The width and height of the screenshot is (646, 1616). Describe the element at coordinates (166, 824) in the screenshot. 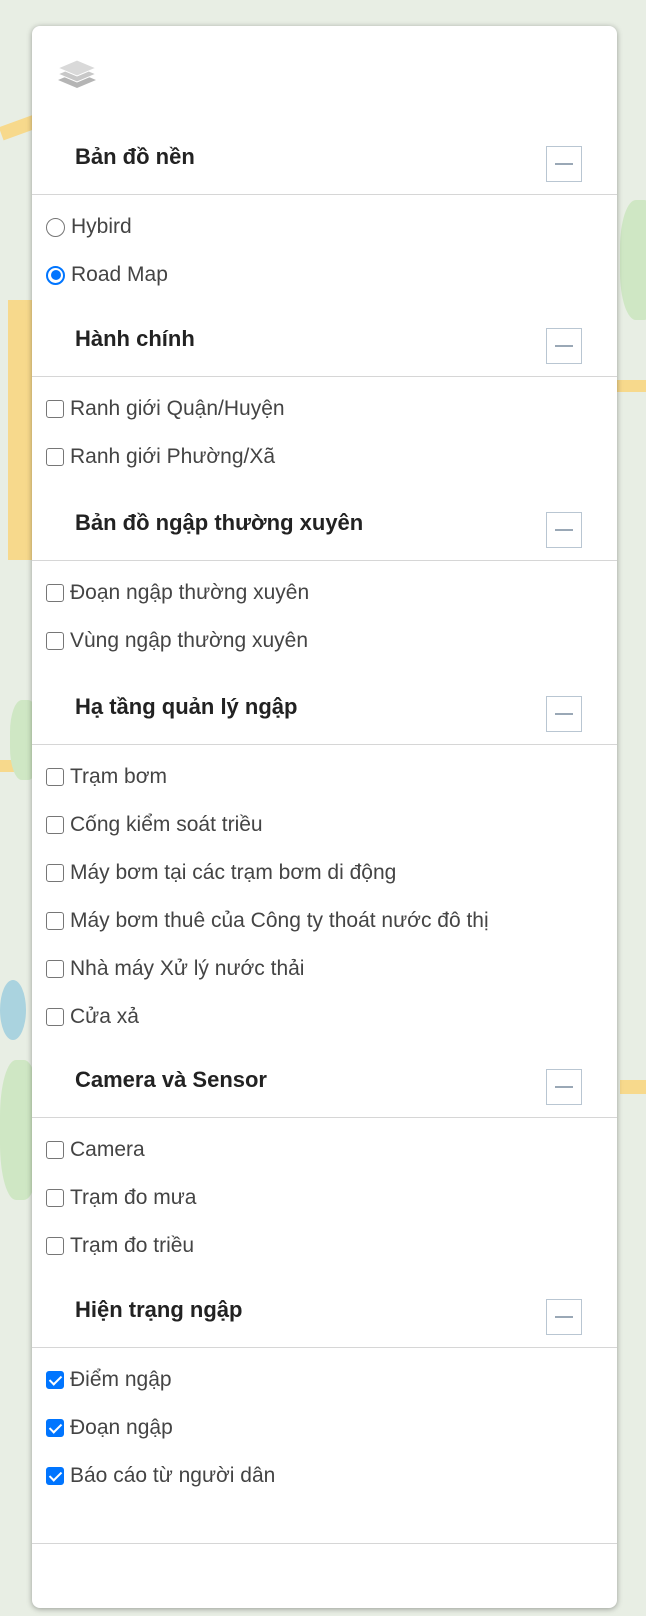

I see `option-label: Cống kiểm soát triều` at that location.